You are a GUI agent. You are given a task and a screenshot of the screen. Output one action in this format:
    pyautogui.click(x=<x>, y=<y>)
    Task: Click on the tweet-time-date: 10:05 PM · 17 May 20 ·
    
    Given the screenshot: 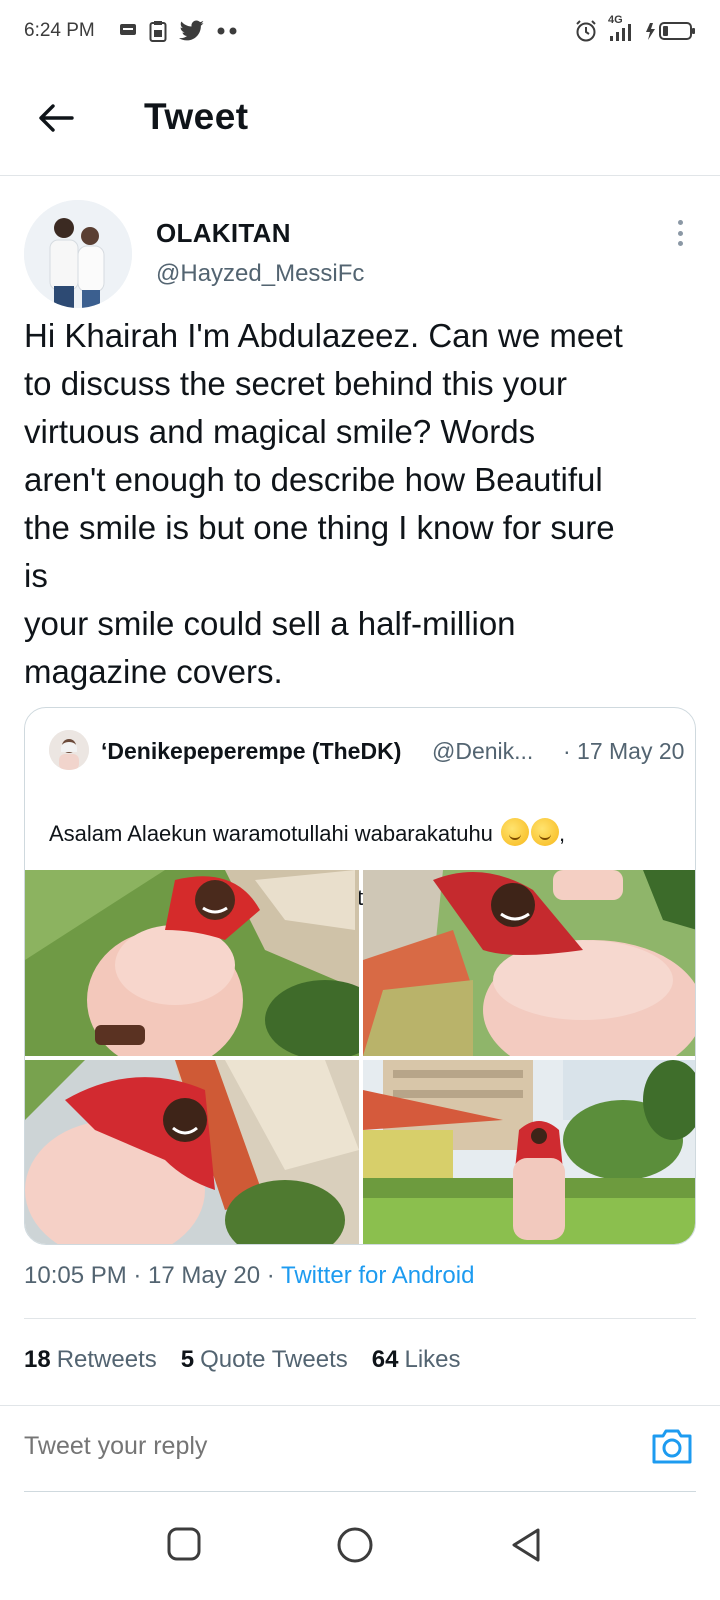 What is the action you would take?
    pyautogui.click(x=153, y=1275)
    